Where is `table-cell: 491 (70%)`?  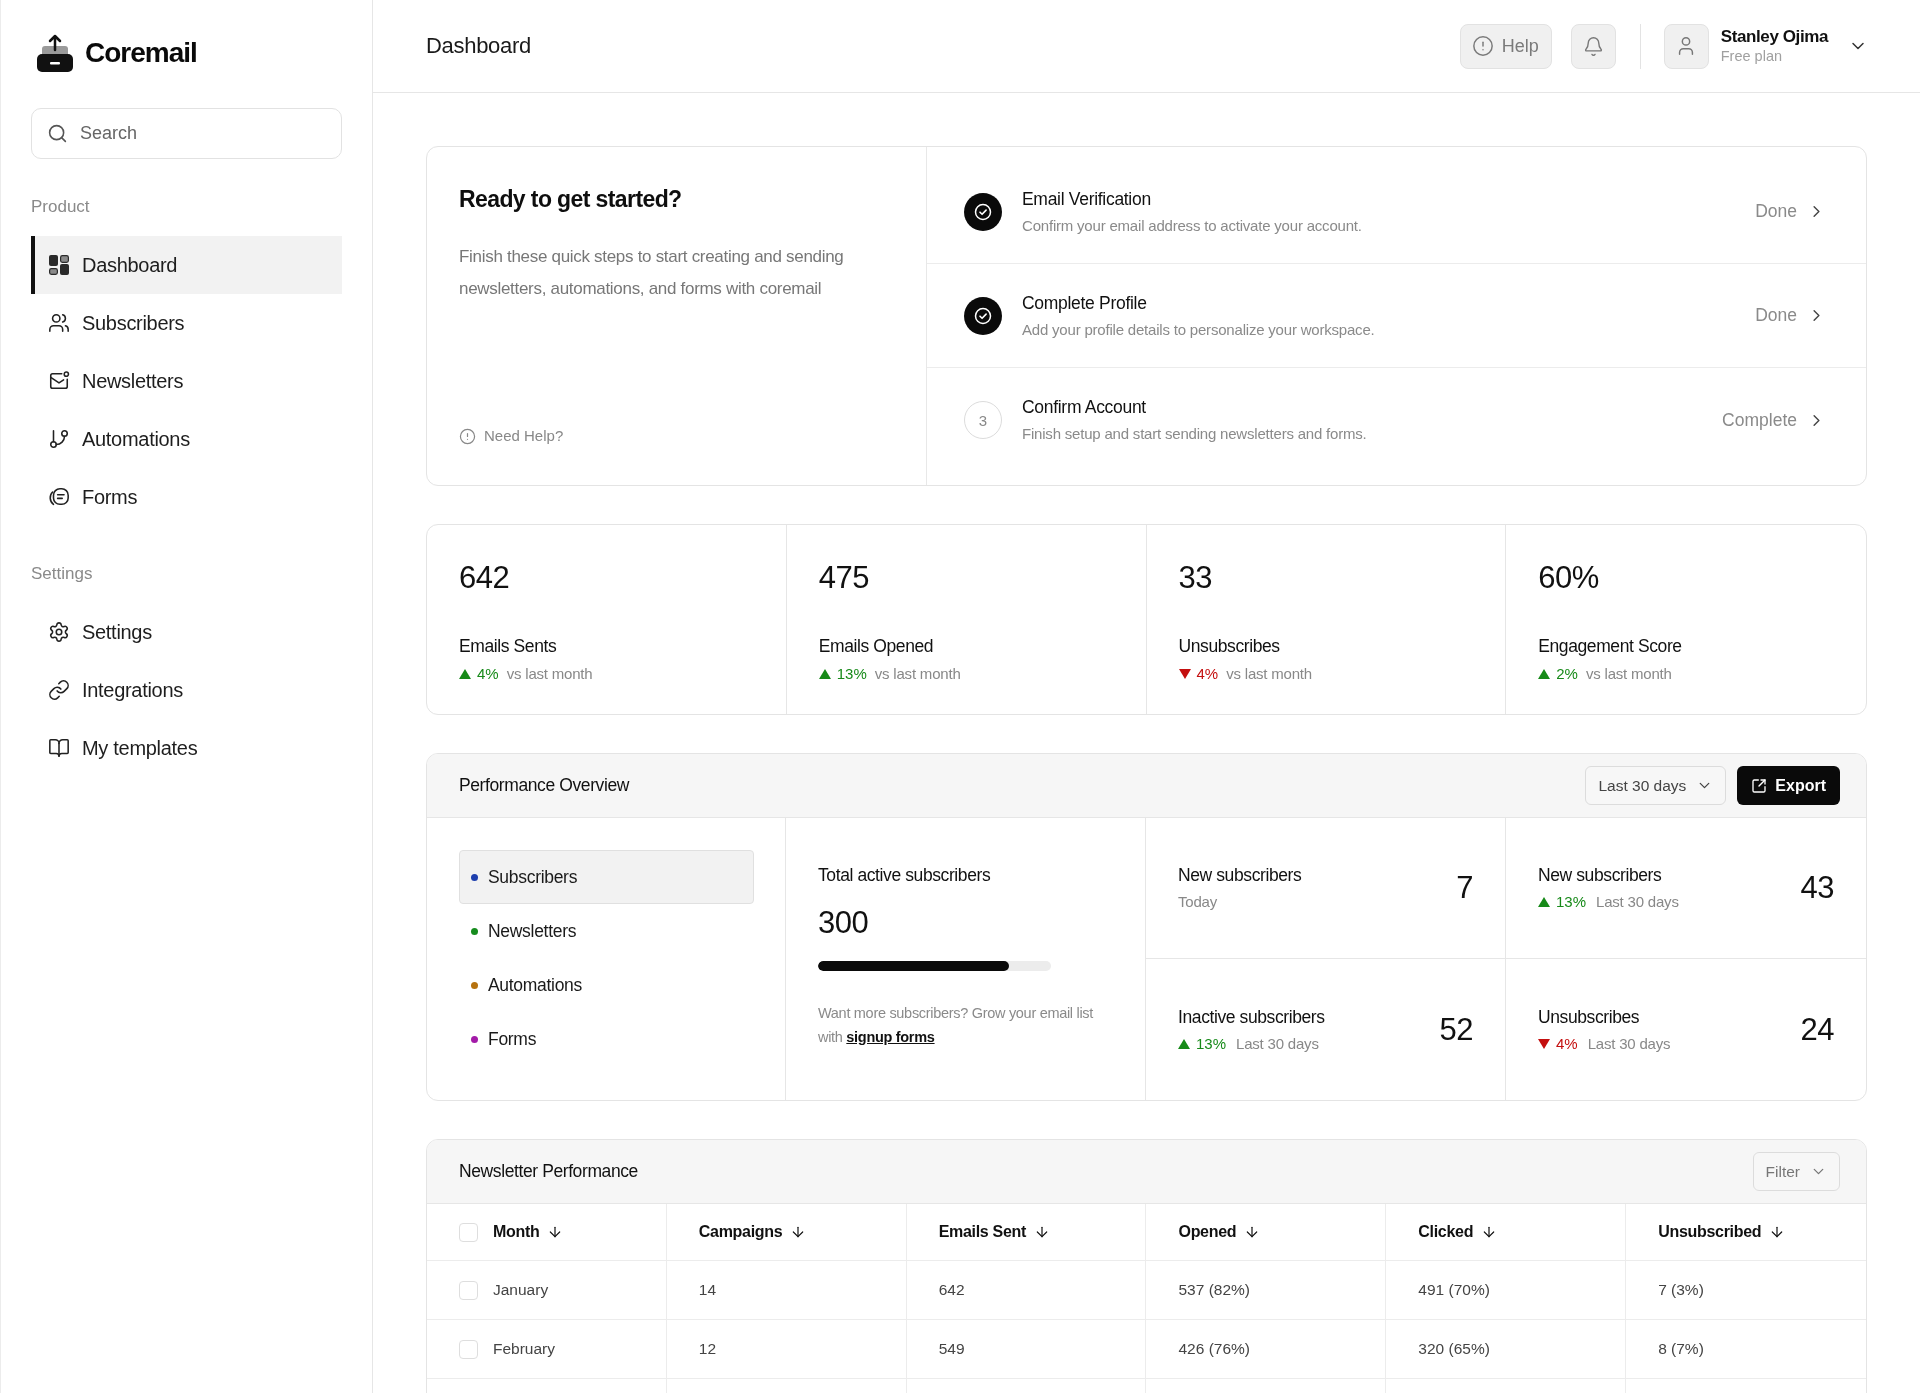 table-cell: 491 (70%) is located at coordinates (1506, 1290).